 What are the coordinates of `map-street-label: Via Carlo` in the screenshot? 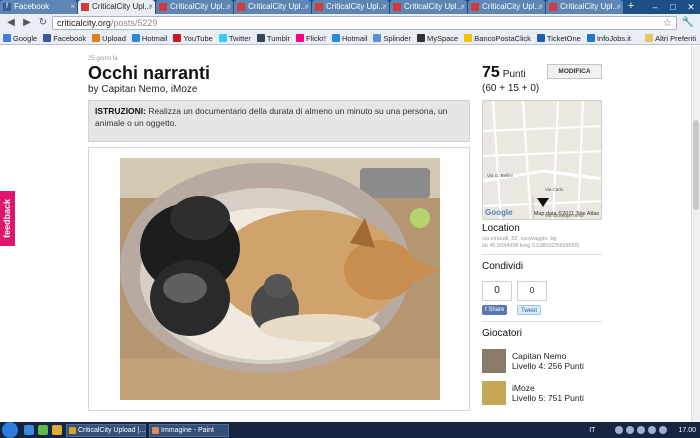 It's located at (554, 189).